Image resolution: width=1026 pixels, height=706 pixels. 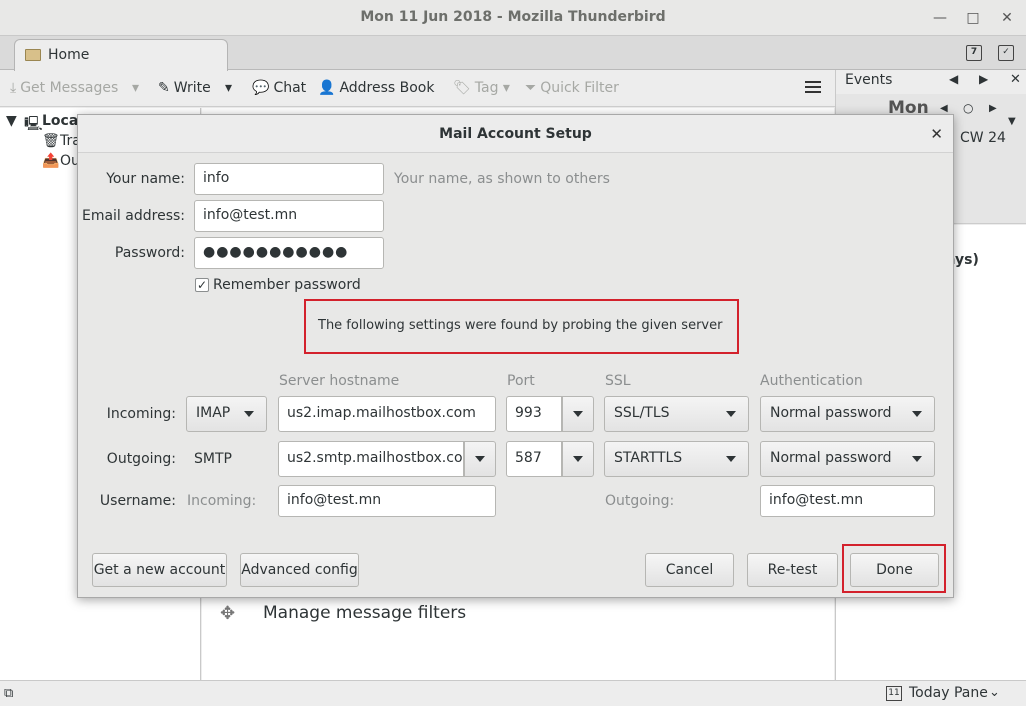 I want to click on outgoing-port-input: 587, so click(x=534, y=459).